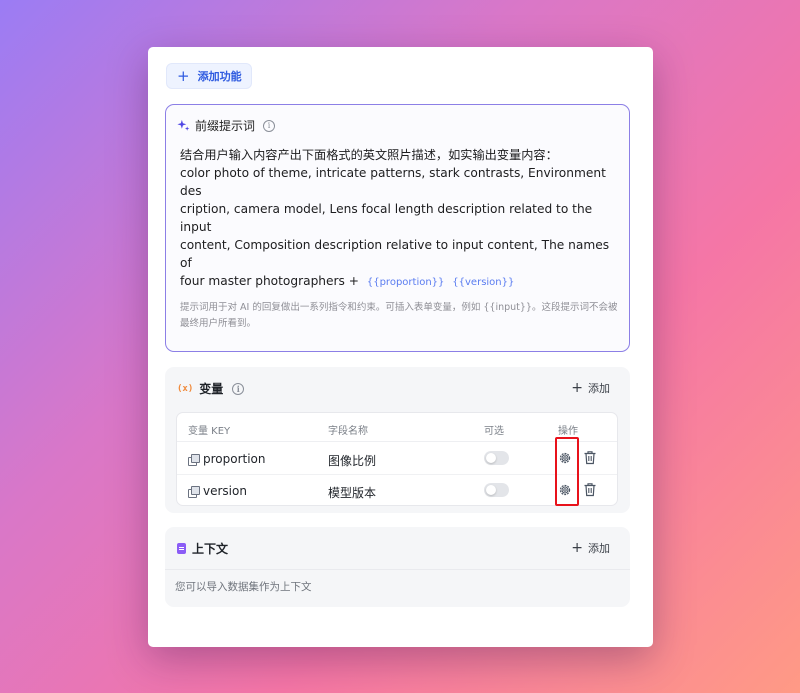  What do you see at coordinates (209, 431) in the screenshot?
I see `column-header-key: 变量 KEY` at bounding box center [209, 431].